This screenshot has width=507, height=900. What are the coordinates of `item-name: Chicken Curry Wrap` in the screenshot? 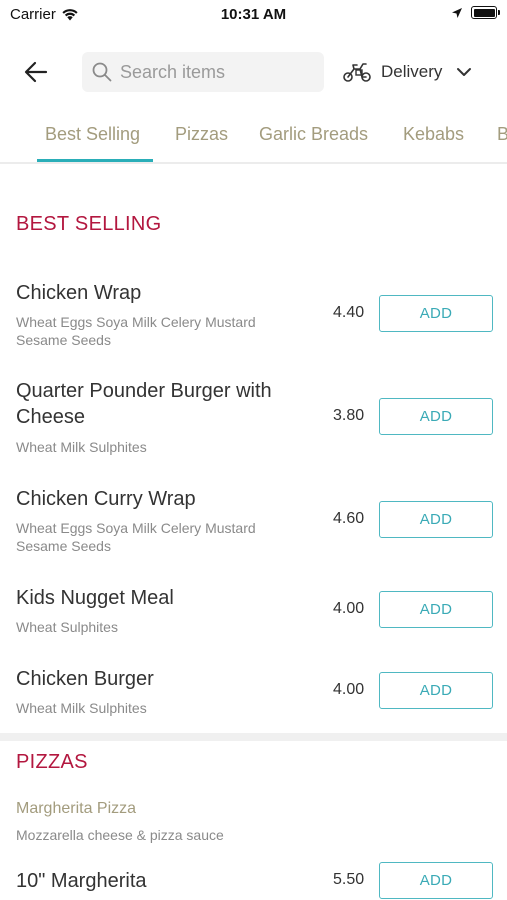 It's located at (106, 499).